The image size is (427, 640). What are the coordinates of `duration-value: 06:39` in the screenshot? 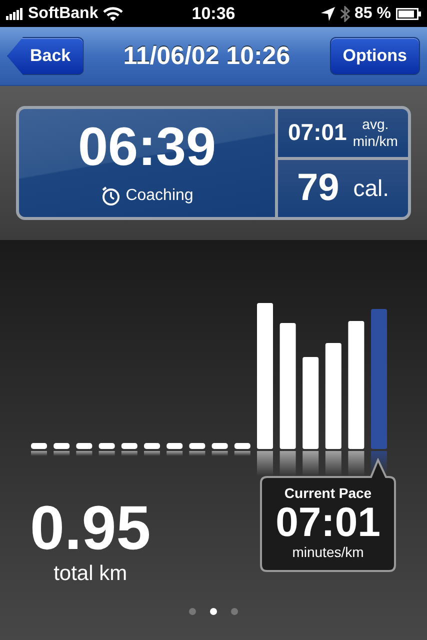 It's located at (147, 147).